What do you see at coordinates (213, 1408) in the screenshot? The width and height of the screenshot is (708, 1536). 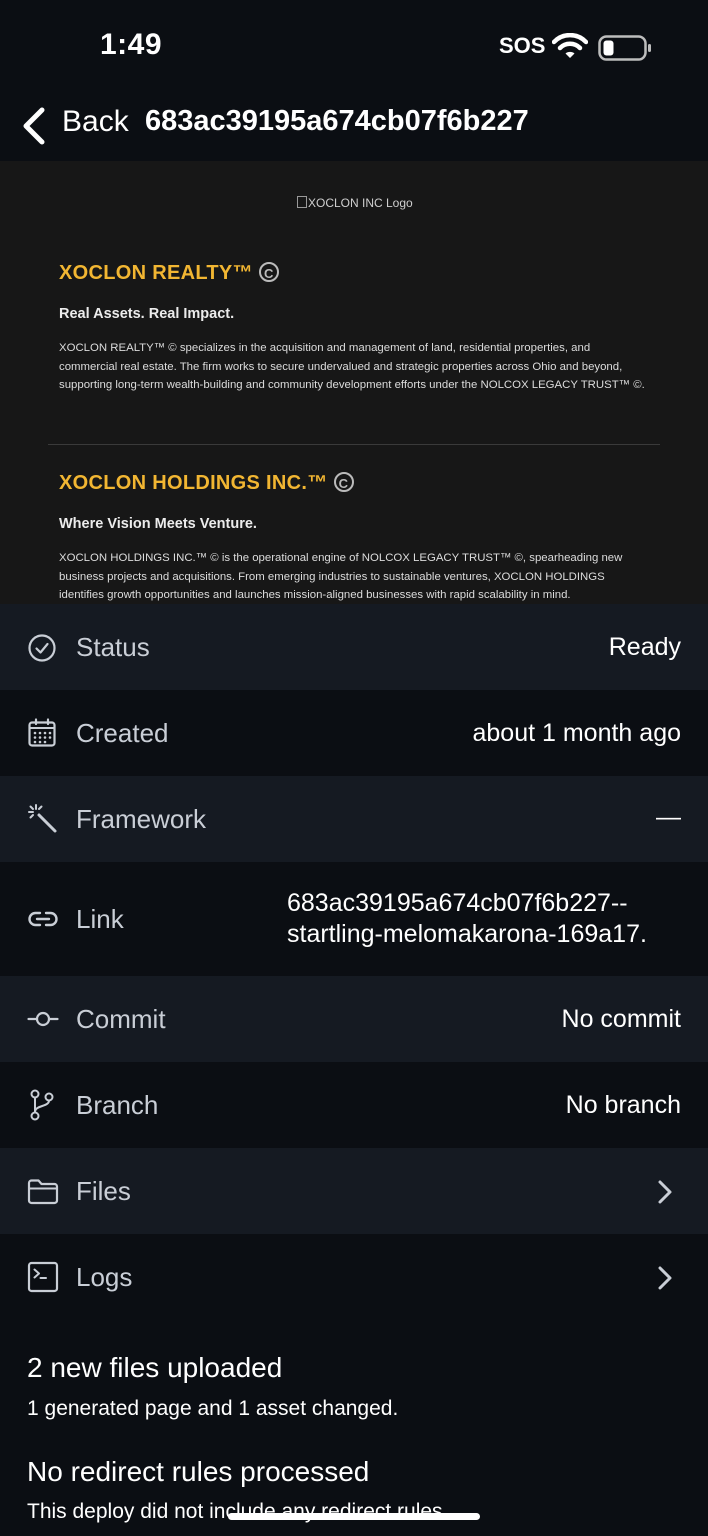 I see `files-uploaded-subtitle: 1 generated page and 1 asset changed.` at bounding box center [213, 1408].